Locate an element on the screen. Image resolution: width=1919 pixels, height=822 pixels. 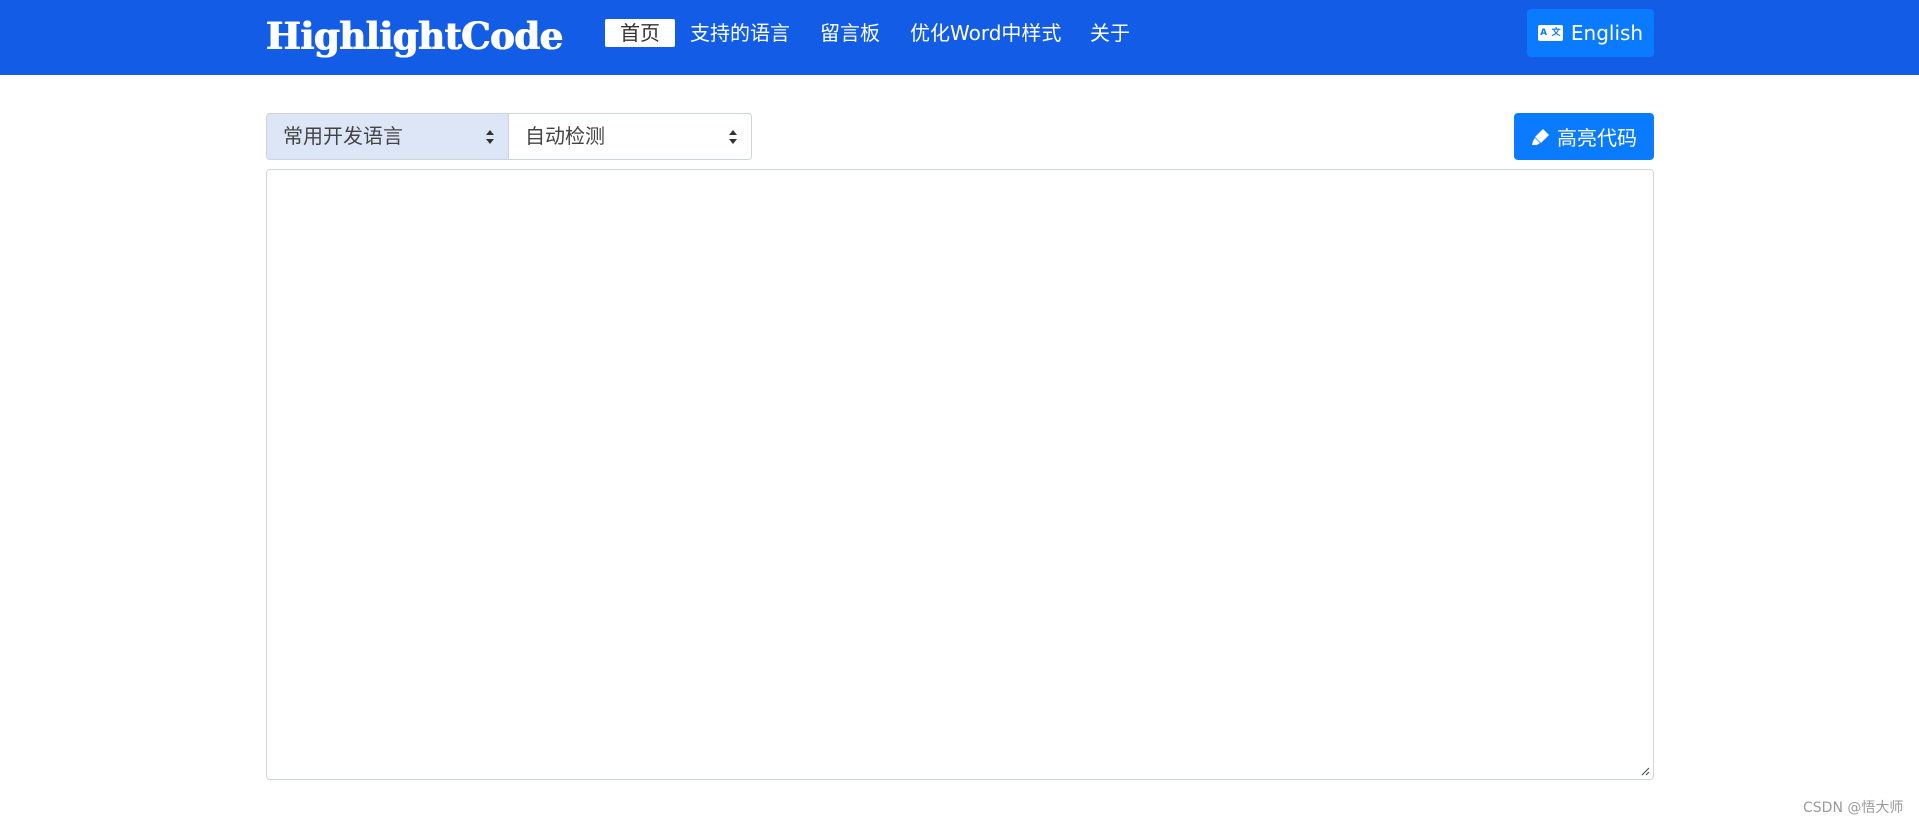
nav-guestbook: 留言板 is located at coordinates (850, 33).